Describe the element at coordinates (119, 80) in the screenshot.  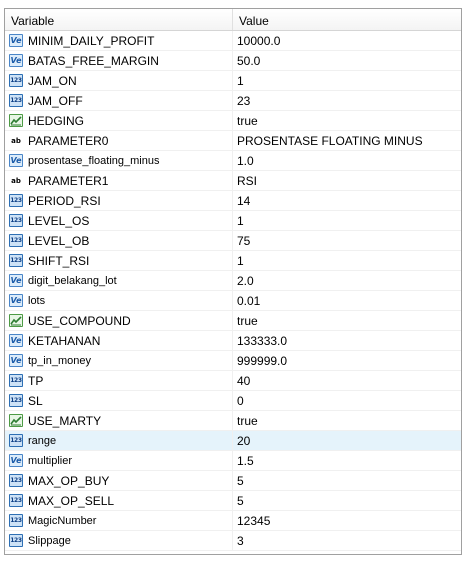
I see `variable-cell: 123 JAM_ON` at that location.